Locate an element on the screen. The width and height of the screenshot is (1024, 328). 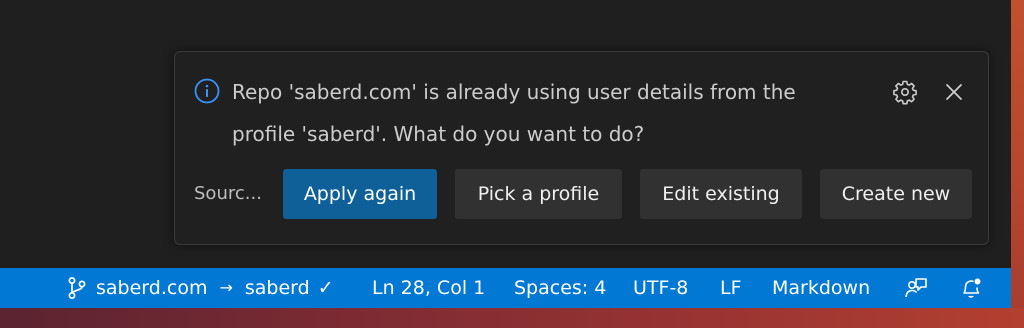
desktop-background-edge is located at coordinates (1017, 154).